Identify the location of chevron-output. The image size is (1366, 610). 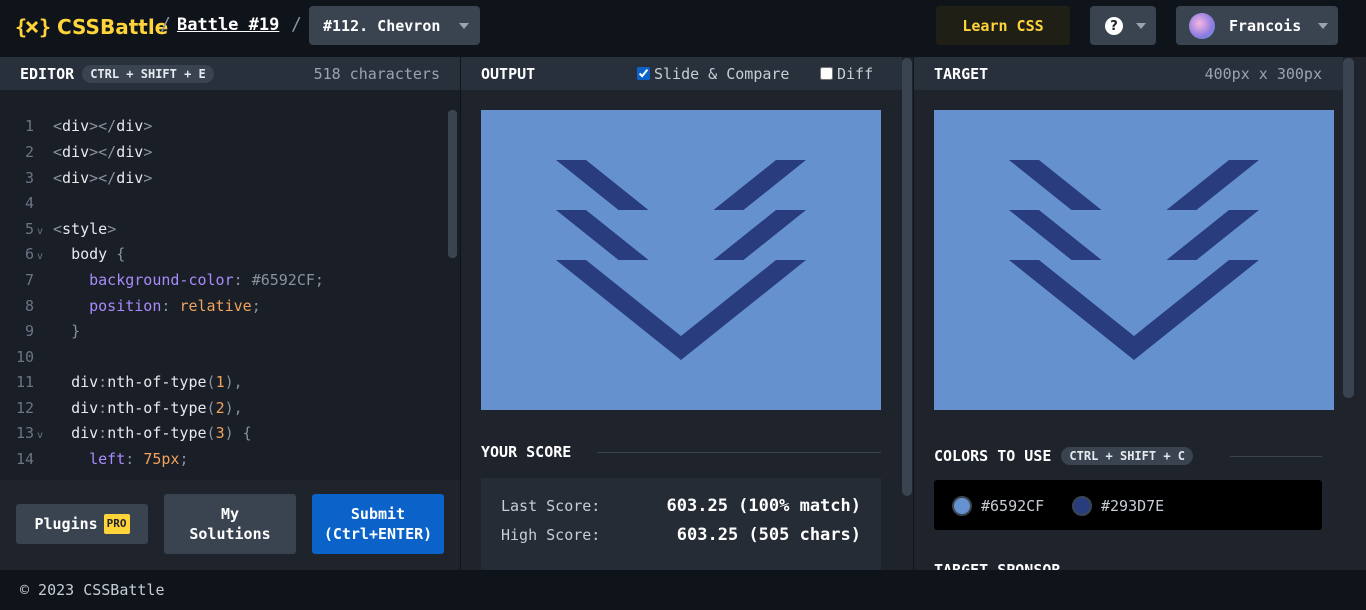
(681, 260).